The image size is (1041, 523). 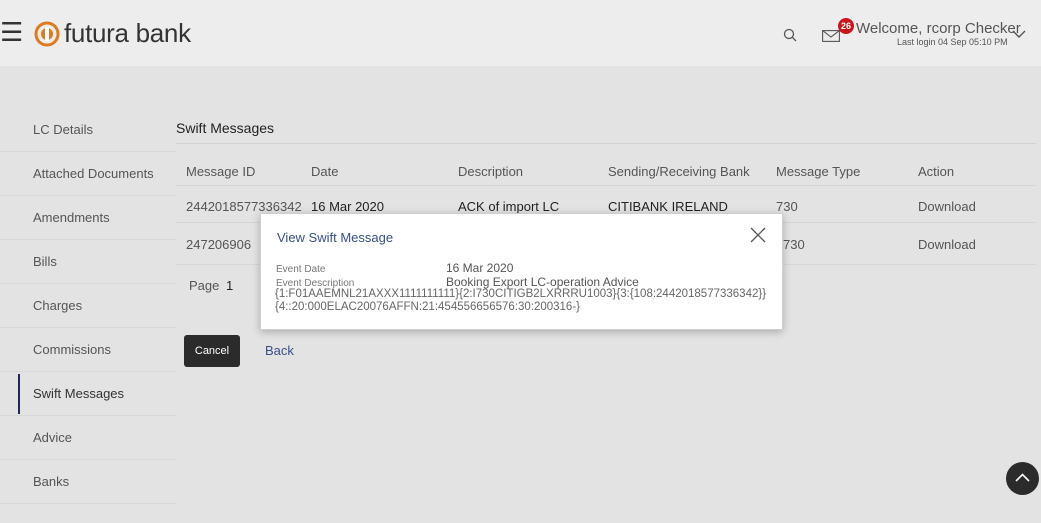 What do you see at coordinates (1019, 34) in the screenshot?
I see `chevron-down-icon` at bounding box center [1019, 34].